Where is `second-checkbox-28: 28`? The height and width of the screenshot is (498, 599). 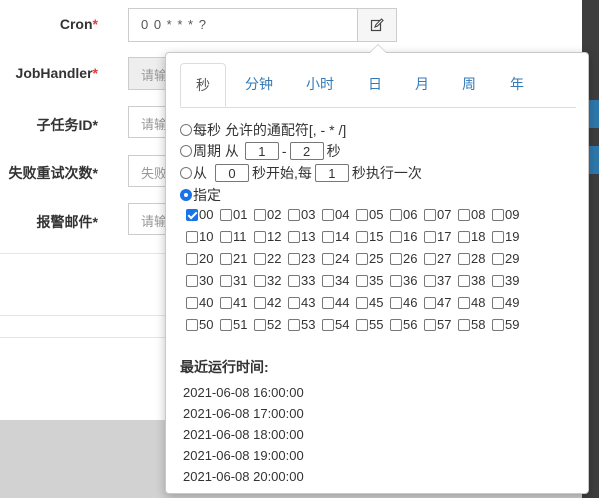
second-checkbox-28: 28 is located at coordinates (471, 258).